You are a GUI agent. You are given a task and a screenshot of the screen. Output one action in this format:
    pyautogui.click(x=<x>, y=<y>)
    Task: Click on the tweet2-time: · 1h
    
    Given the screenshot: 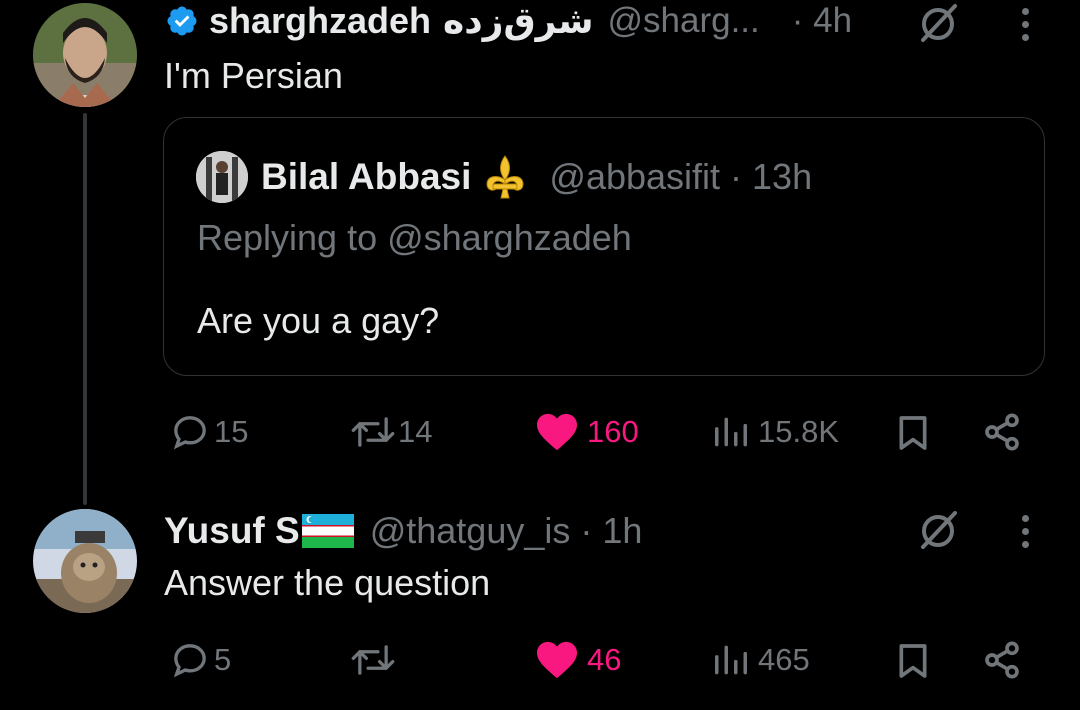 What is the action you would take?
    pyautogui.click(x=611, y=531)
    